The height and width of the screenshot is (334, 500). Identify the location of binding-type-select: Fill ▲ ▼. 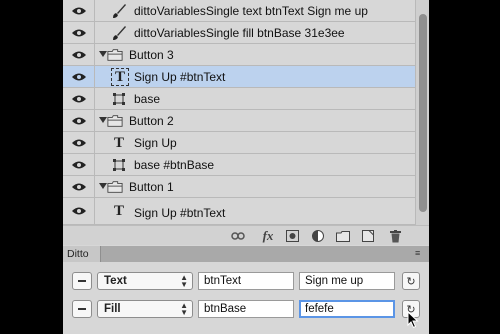
(145, 309).